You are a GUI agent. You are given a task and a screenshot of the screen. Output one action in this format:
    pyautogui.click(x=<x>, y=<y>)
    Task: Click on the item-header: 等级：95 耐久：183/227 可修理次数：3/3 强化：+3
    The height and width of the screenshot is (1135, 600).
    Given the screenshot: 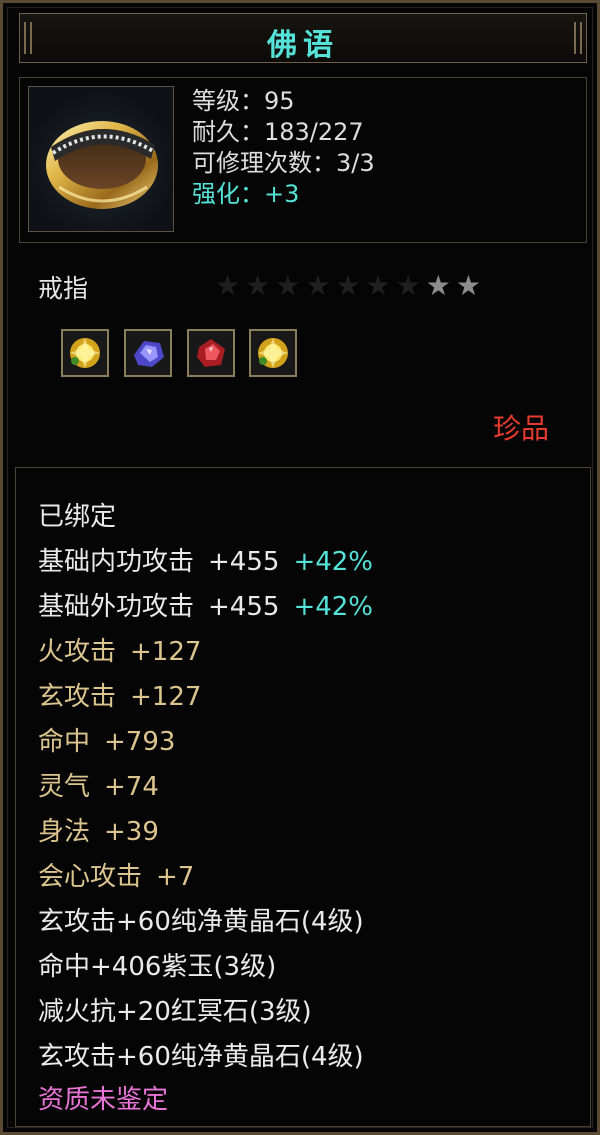 What is the action you would take?
    pyautogui.click(x=303, y=160)
    